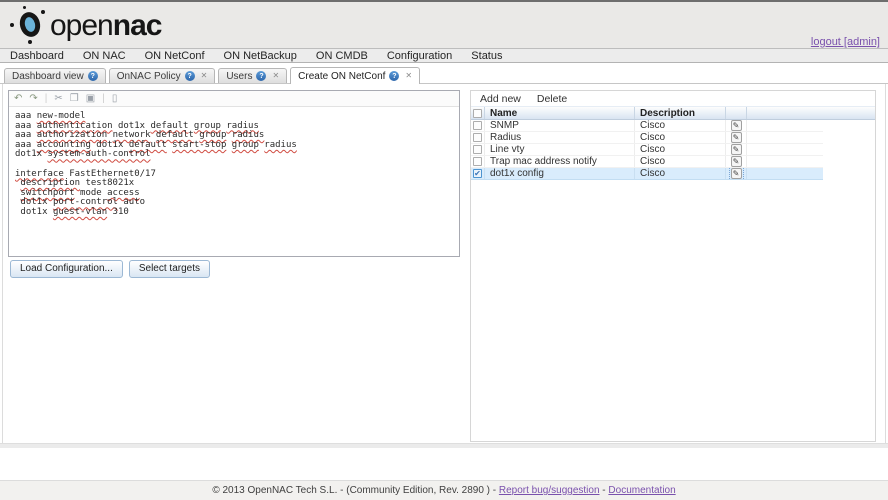  I want to click on tab-label: Dashboard view, so click(48, 76).